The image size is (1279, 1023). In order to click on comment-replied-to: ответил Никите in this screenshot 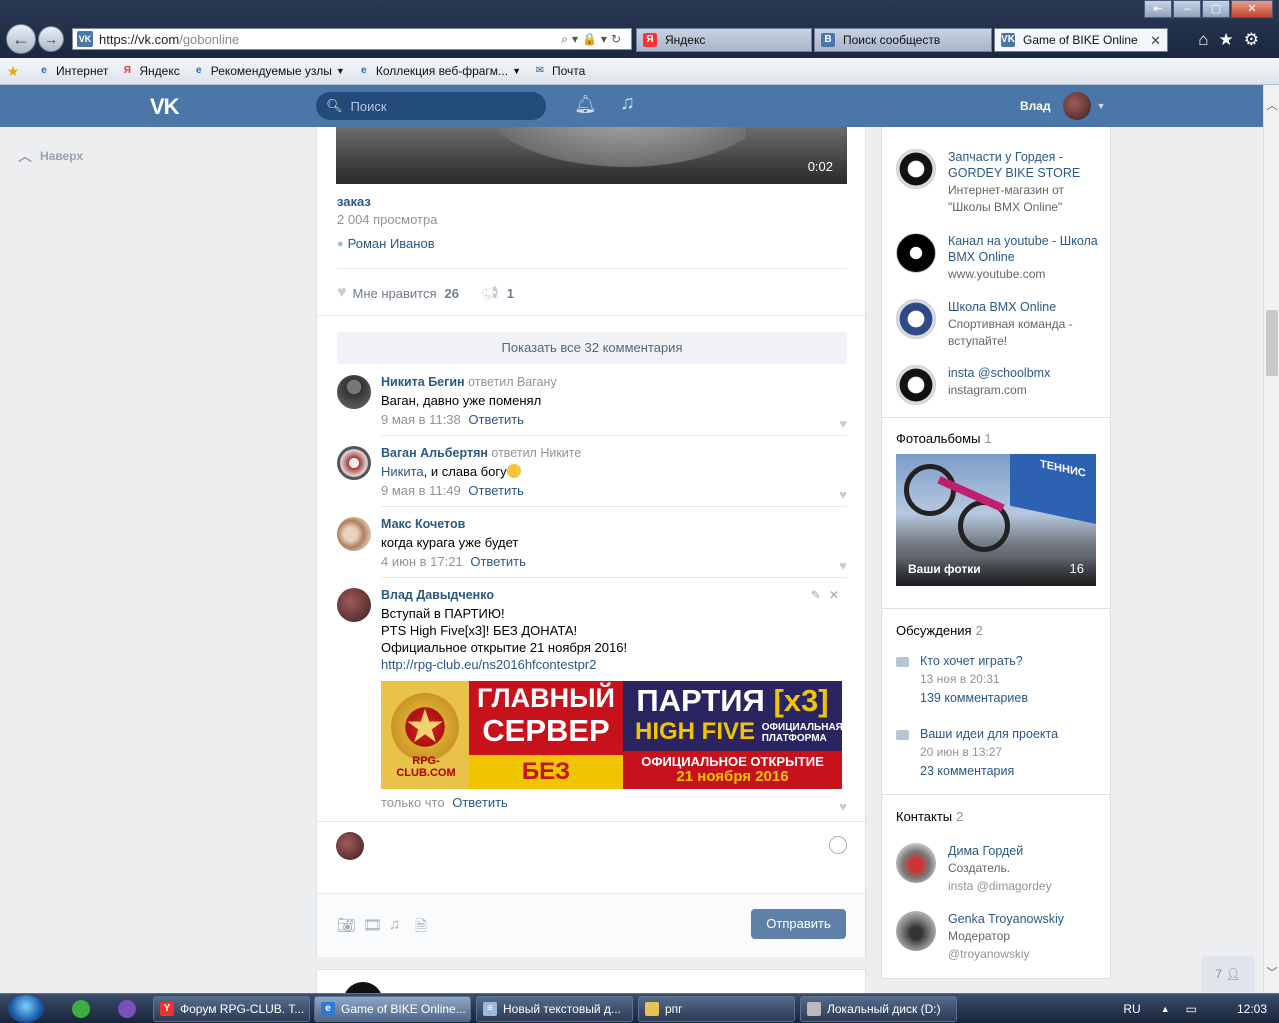, I will do `click(536, 453)`.